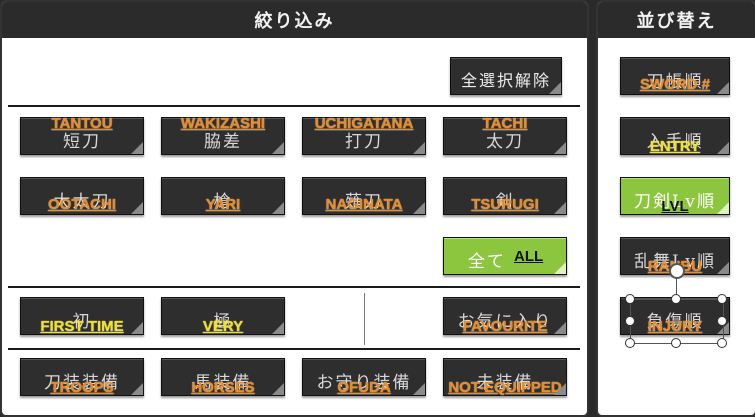  Describe the element at coordinates (223, 387) in the screenshot. I see `filter-horses-en-label: HORSES` at that location.